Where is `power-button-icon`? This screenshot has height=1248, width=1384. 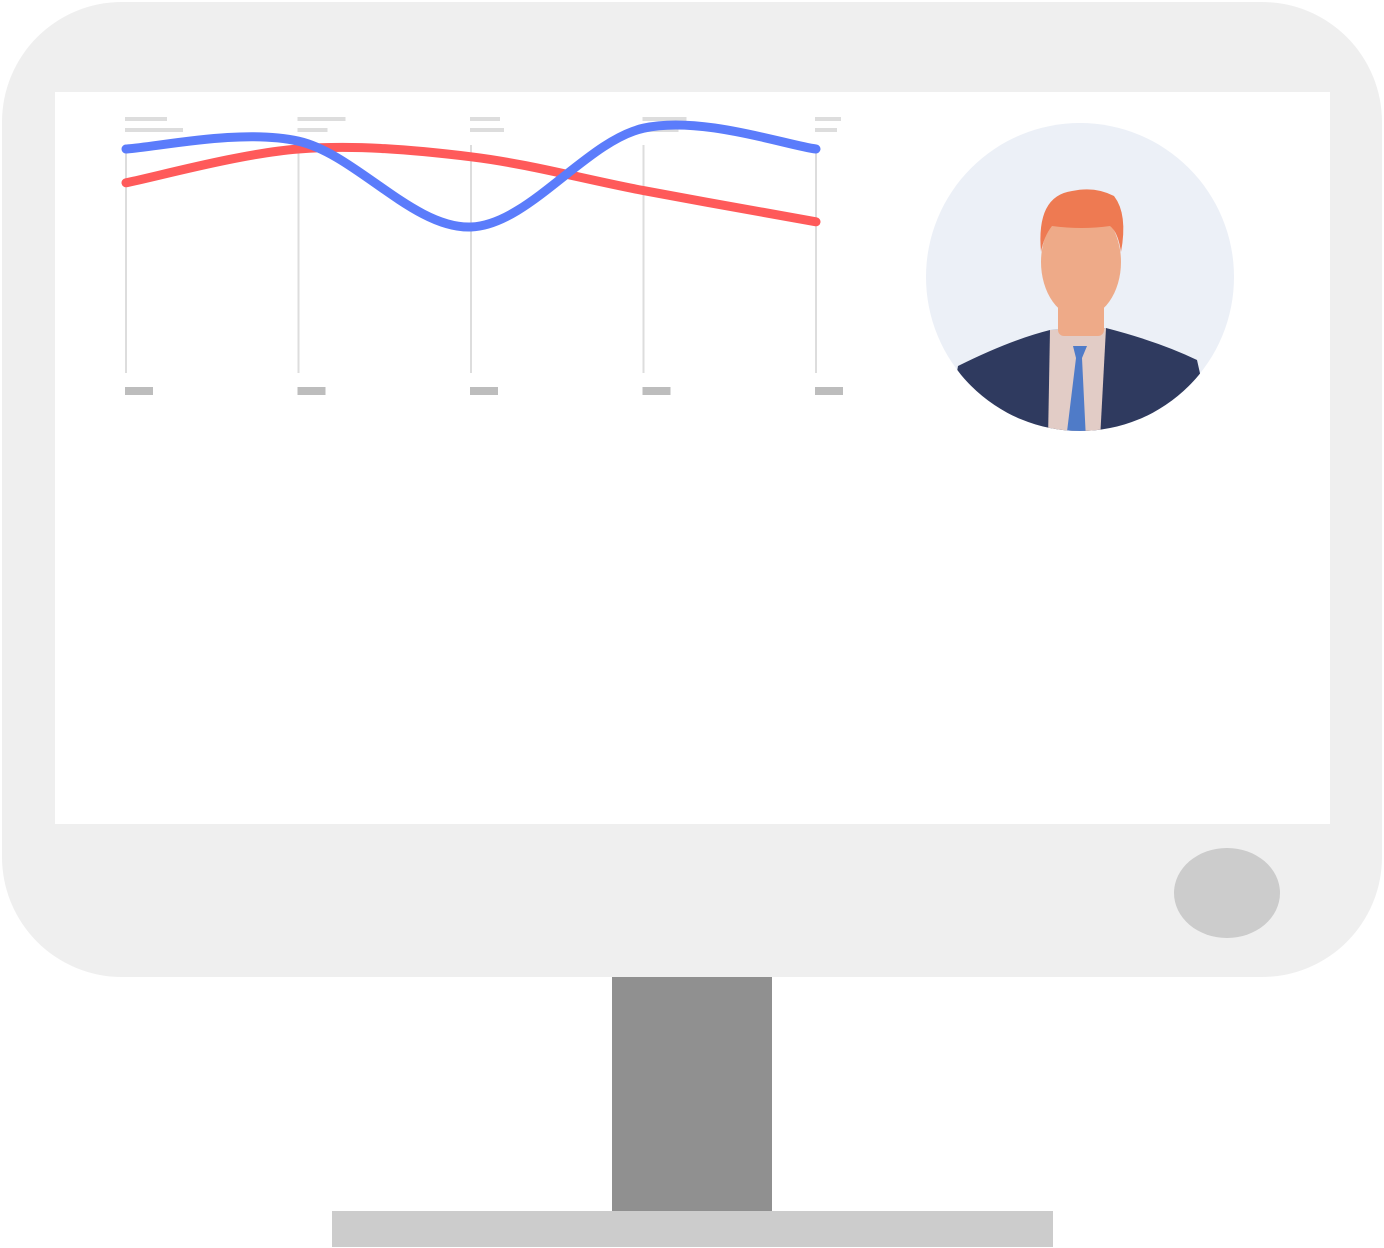
power-button-icon is located at coordinates (1227, 893).